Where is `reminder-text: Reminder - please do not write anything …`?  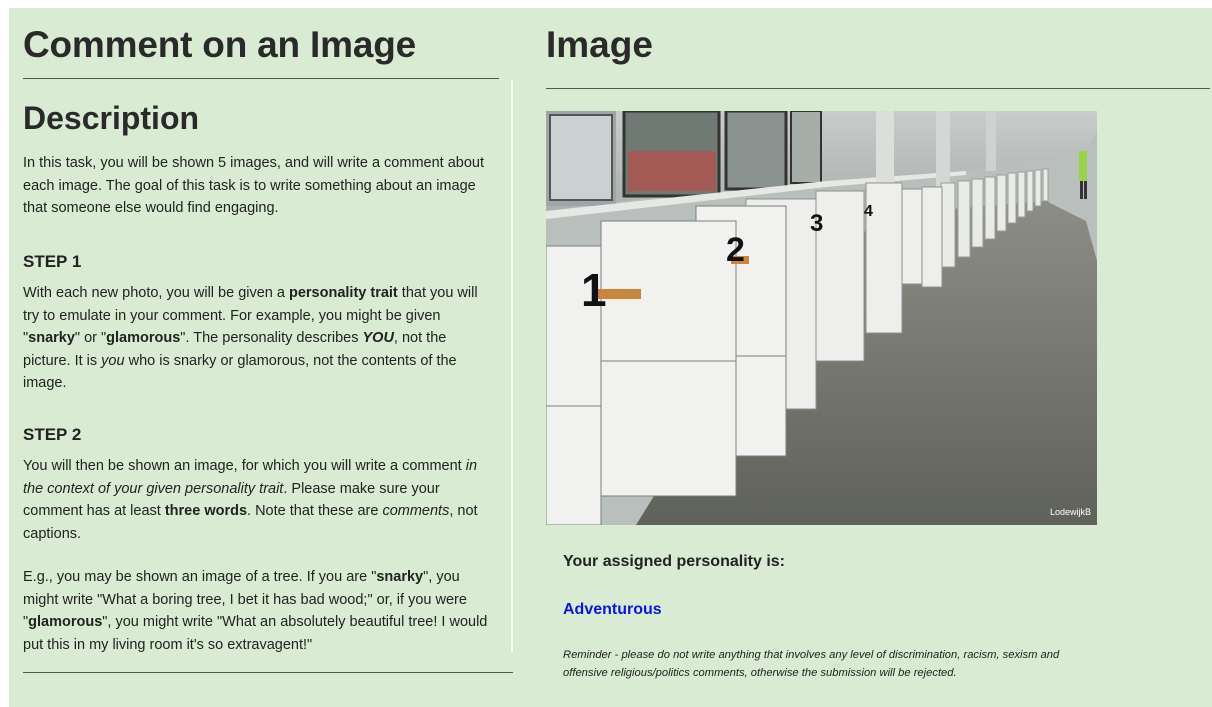 reminder-text: Reminder - please do not write anything … is located at coordinates (811, 664).